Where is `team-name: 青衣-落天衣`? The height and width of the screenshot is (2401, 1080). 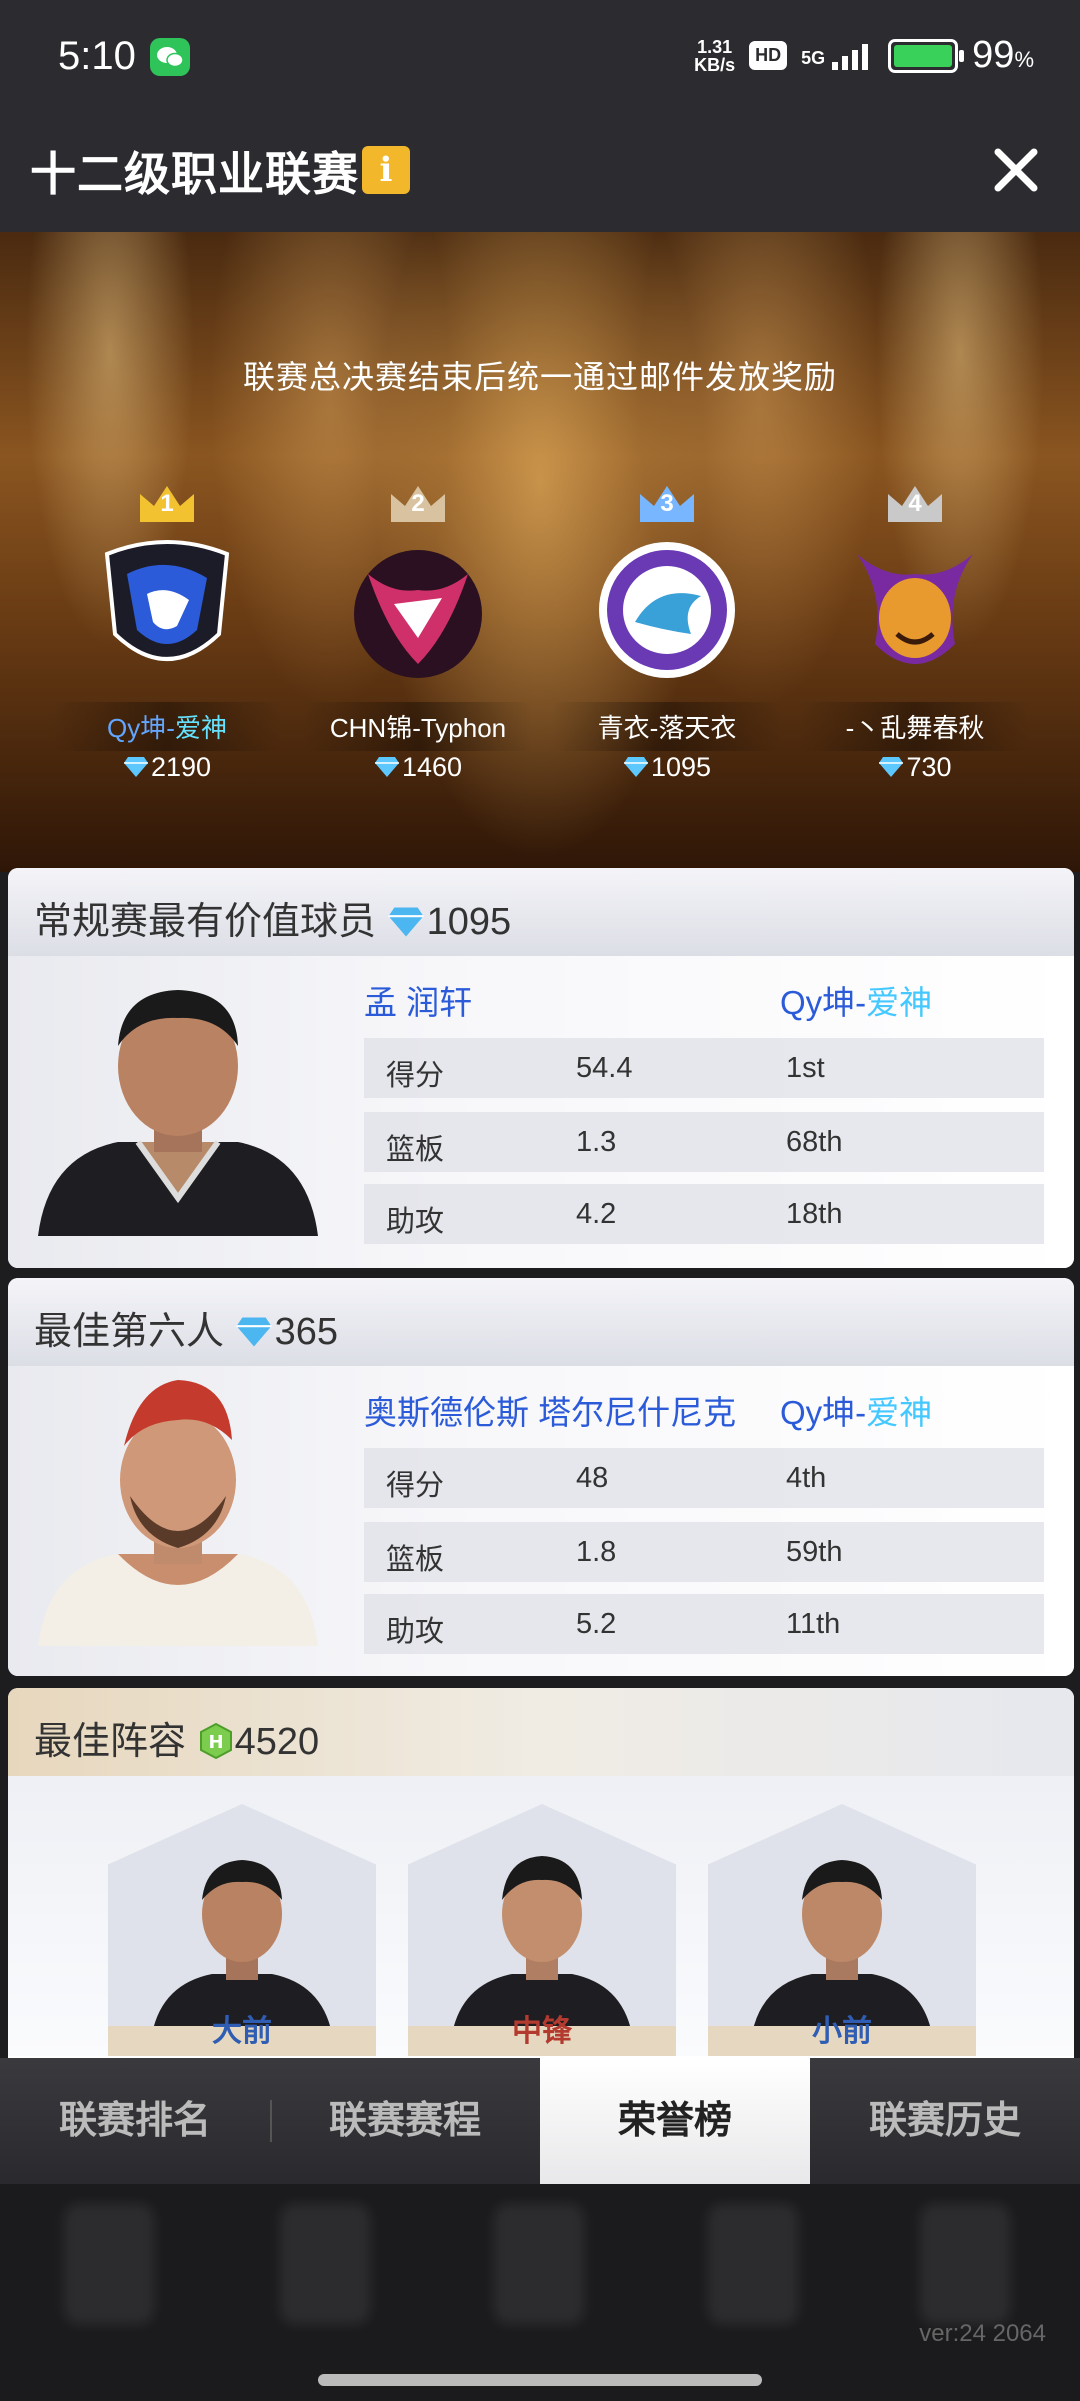
team-name: 青衣-落天衣 is located at coordinates (667, 726).